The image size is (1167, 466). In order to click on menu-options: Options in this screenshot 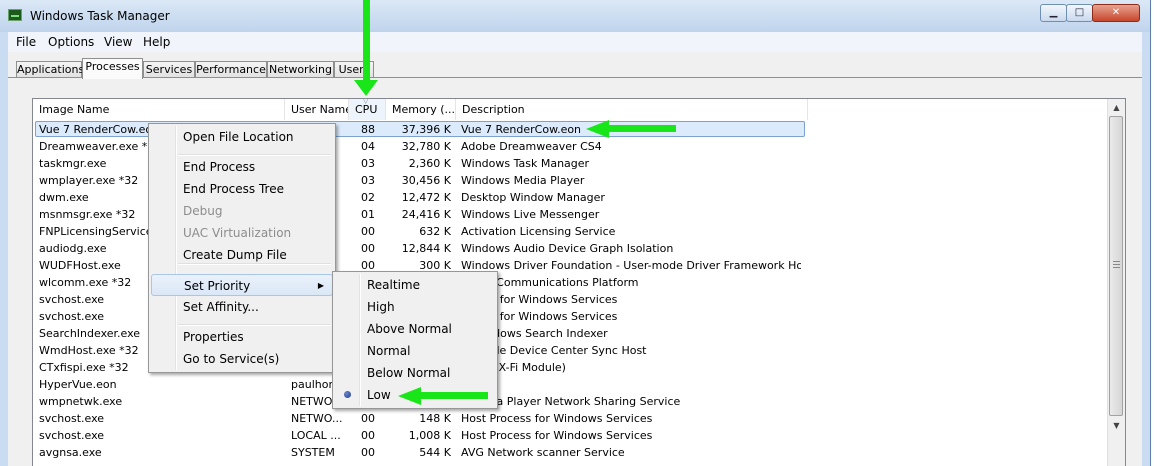, I will do `click(71, 42)`.